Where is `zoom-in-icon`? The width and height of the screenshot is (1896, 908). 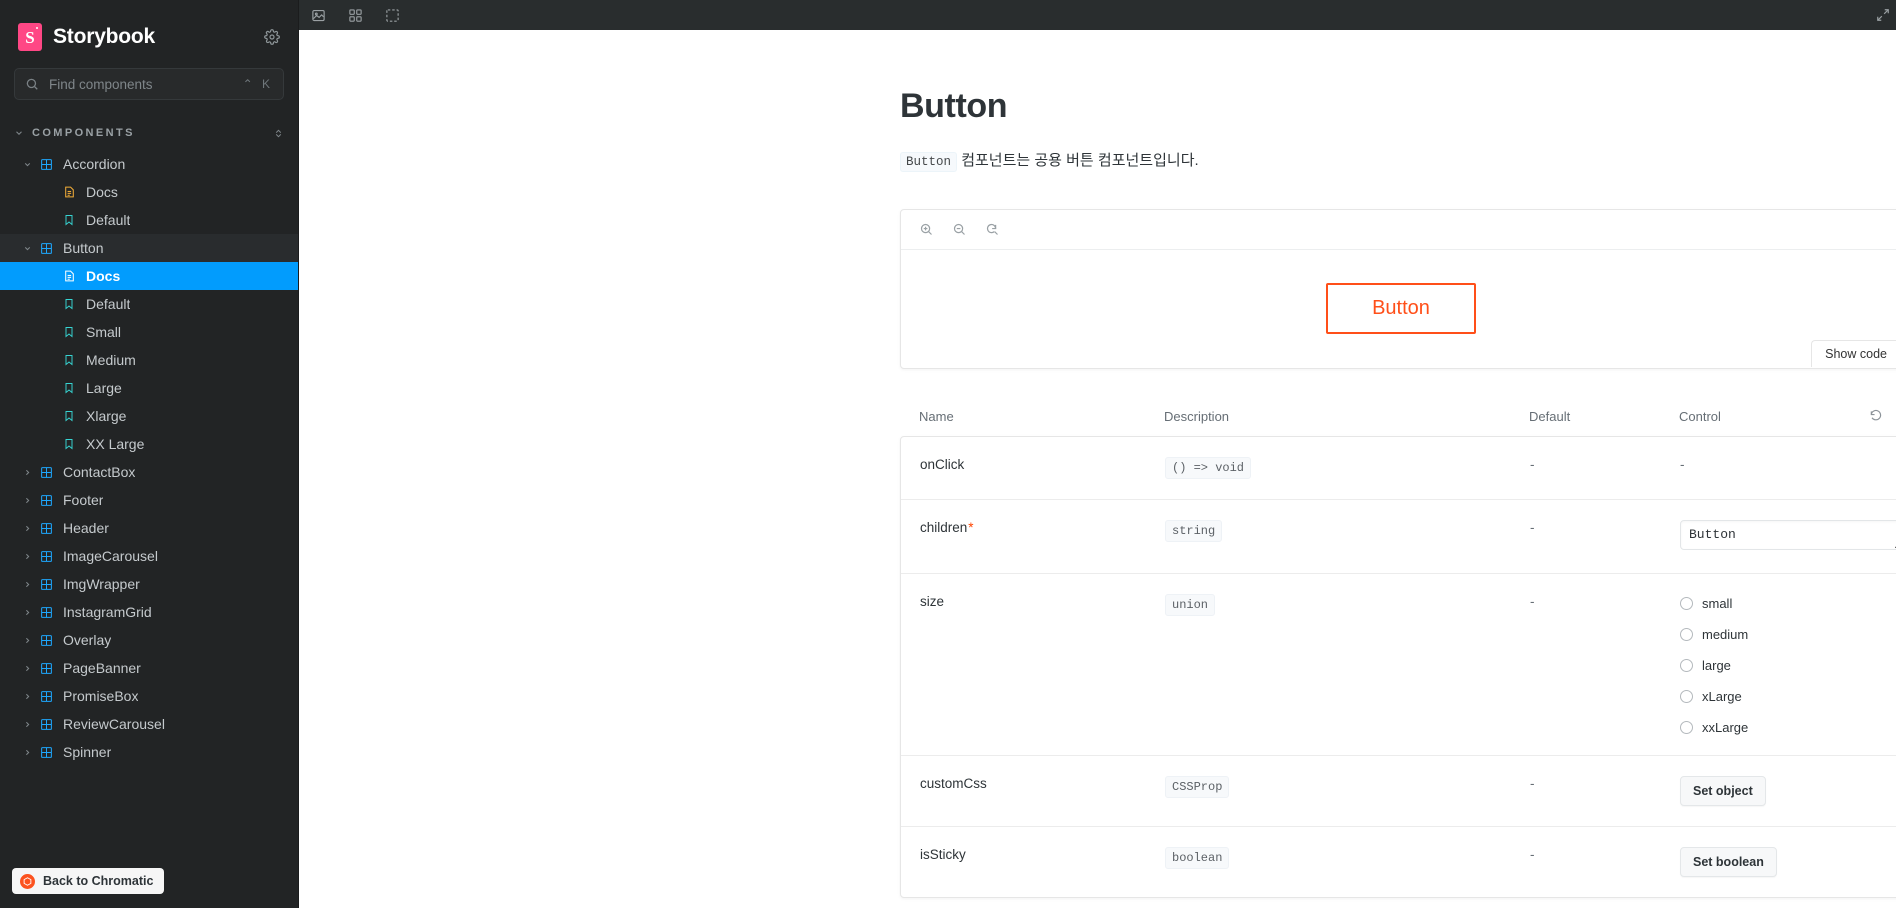
zoom-in-icon is located at coordinates (926, 229).